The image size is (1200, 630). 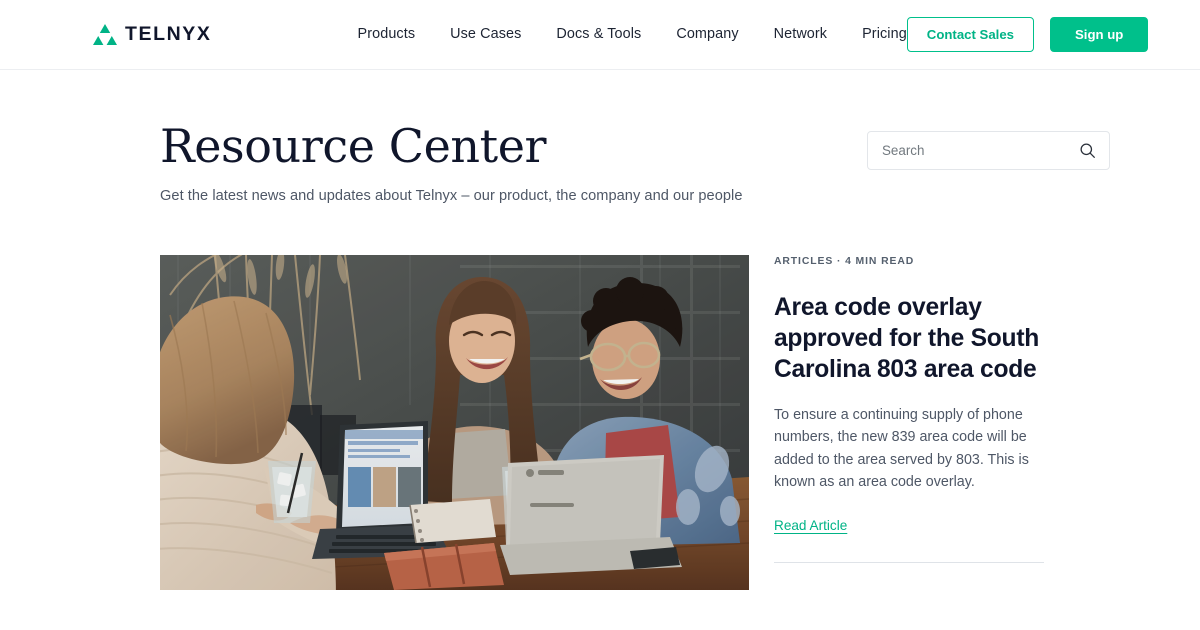 I want to click on article-divider, so click(x=909, y=562).